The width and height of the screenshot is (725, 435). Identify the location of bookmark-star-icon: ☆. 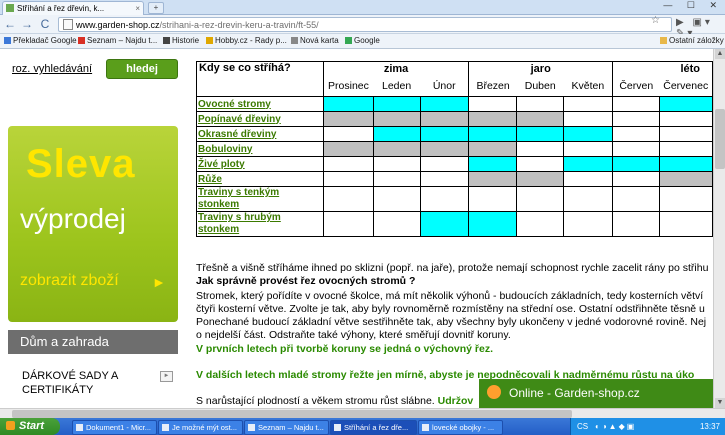
(655, 20).